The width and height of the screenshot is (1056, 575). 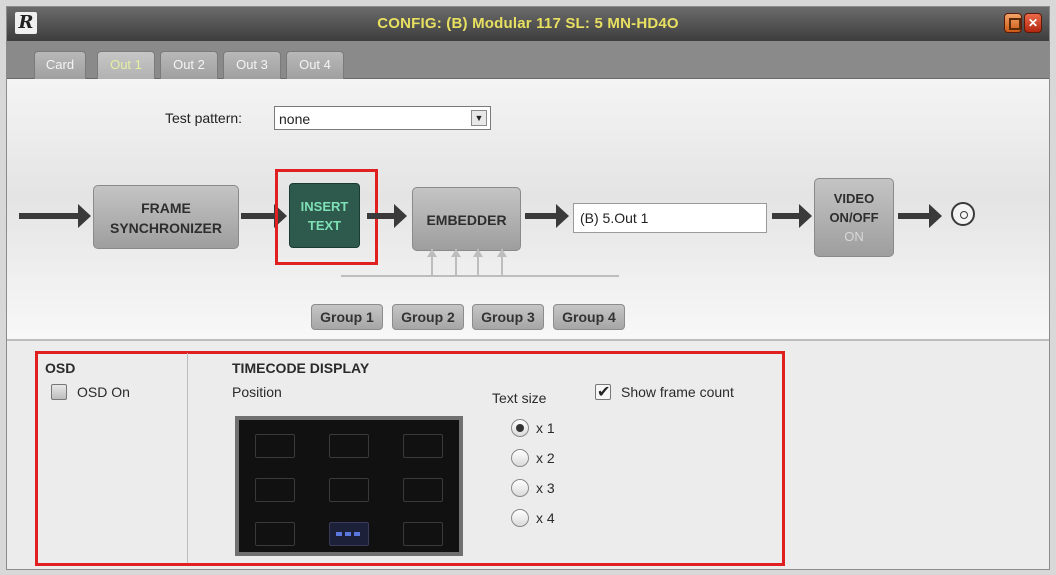 I want to click on dropdown-arrow-icon: ▼, so click(x=479, y=118).